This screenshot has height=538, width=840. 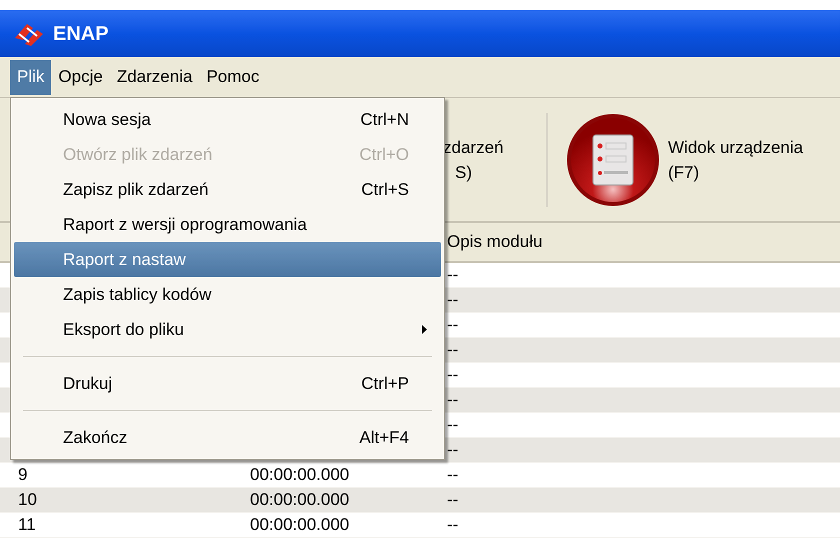 What do you see at coordinates (227, 119) in the screenshot?
I see `menu-item: Nowa sesja Ctrl+N` at bounding box center [227, 119].